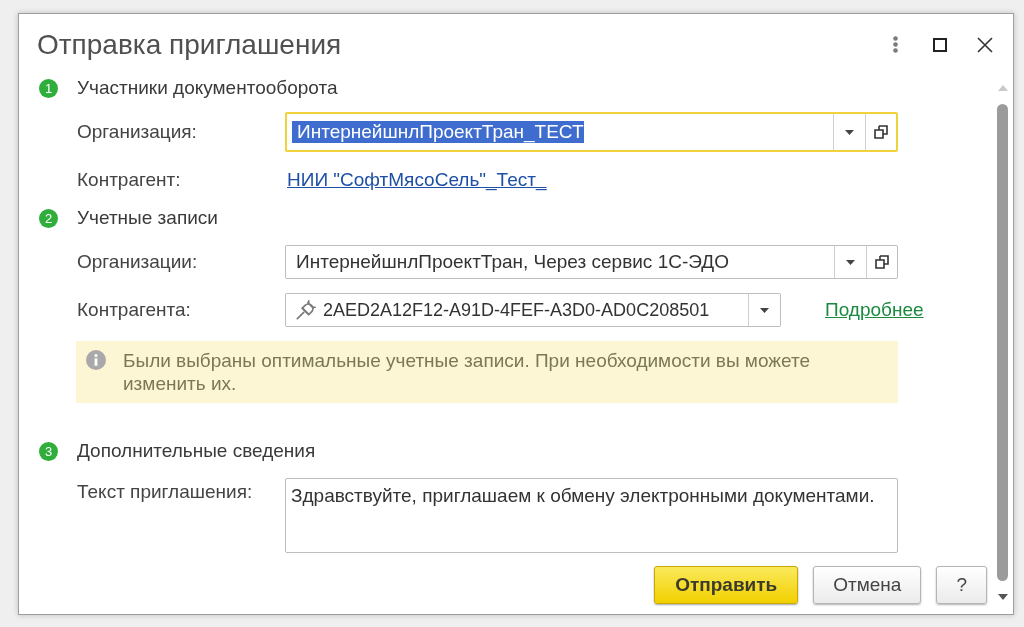 This screenshot has width=1024, height=627. I want to click on close-icon, so click(985, 44).